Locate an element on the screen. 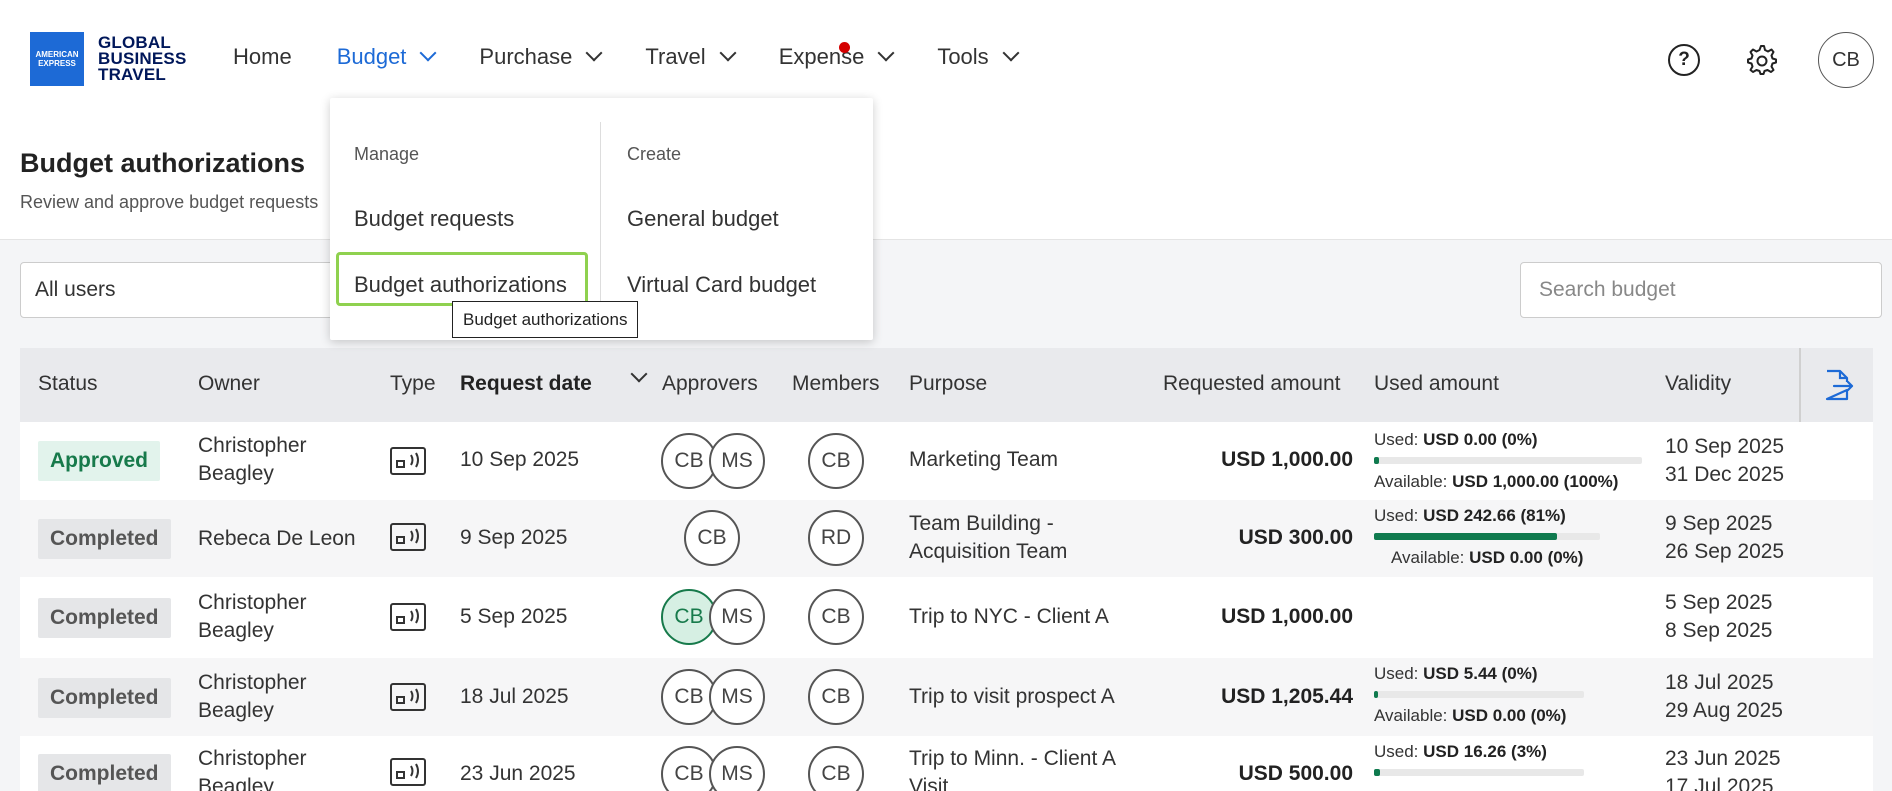  col-request-date: Request date is located at coordinates (526, 384).